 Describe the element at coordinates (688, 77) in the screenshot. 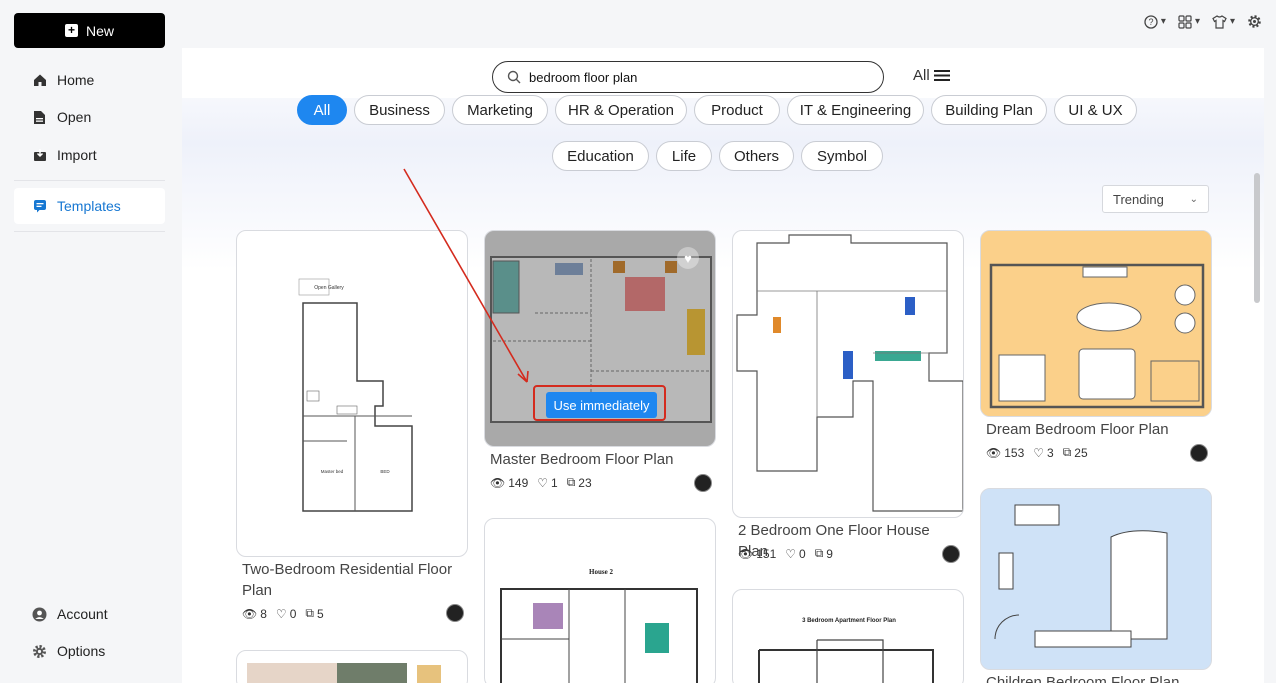

I see `search-input: bedroom floor plan` at that location.